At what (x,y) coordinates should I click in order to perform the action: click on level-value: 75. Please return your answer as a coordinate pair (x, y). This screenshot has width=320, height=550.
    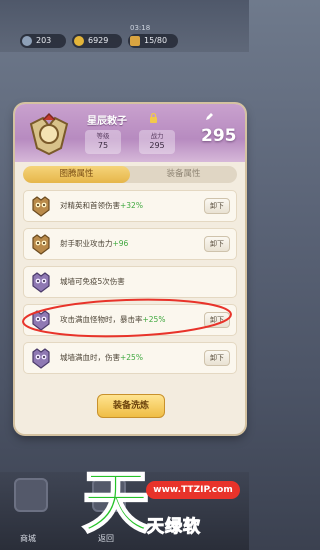
    Looking at the image, I should click on (103, 145).